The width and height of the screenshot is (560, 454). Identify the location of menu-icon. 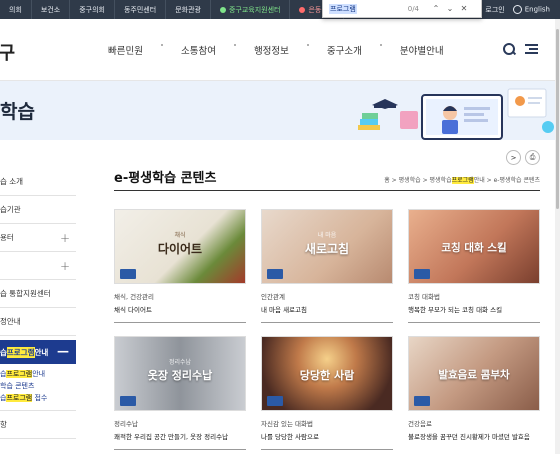
(531, 49).